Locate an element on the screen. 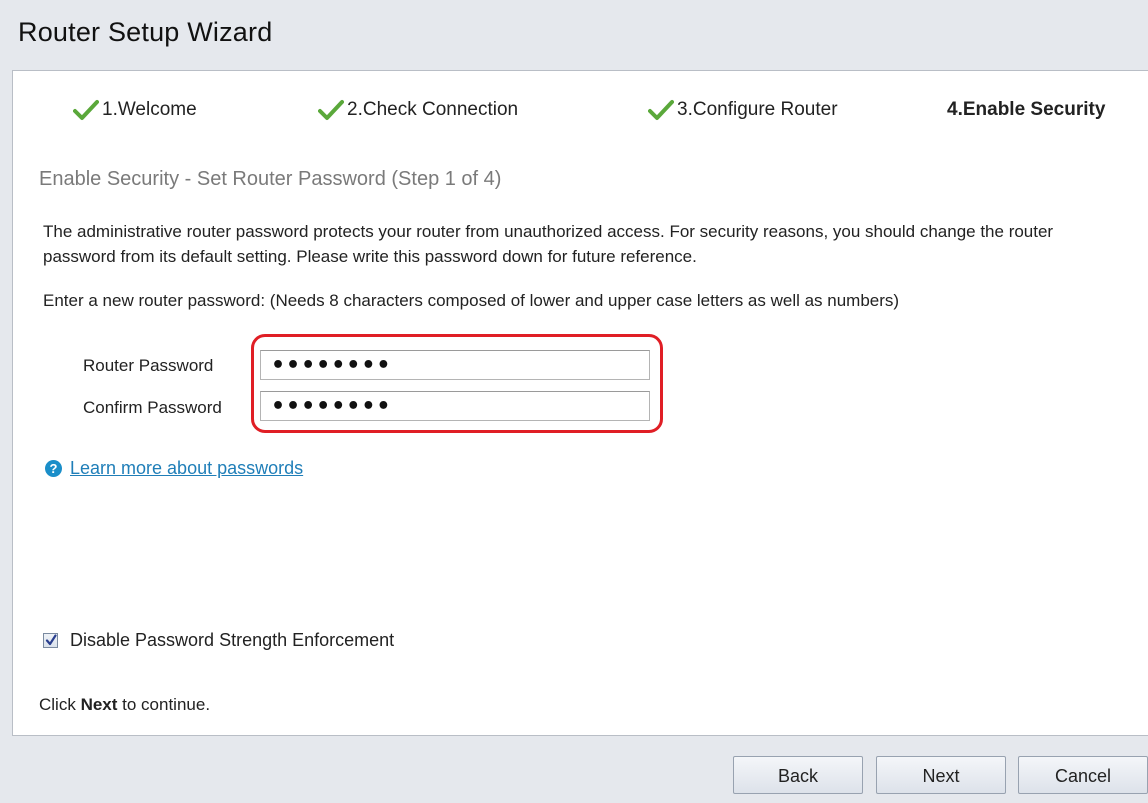 The image size is (1148, 803). check-icon is located at coordinates (51, 640).